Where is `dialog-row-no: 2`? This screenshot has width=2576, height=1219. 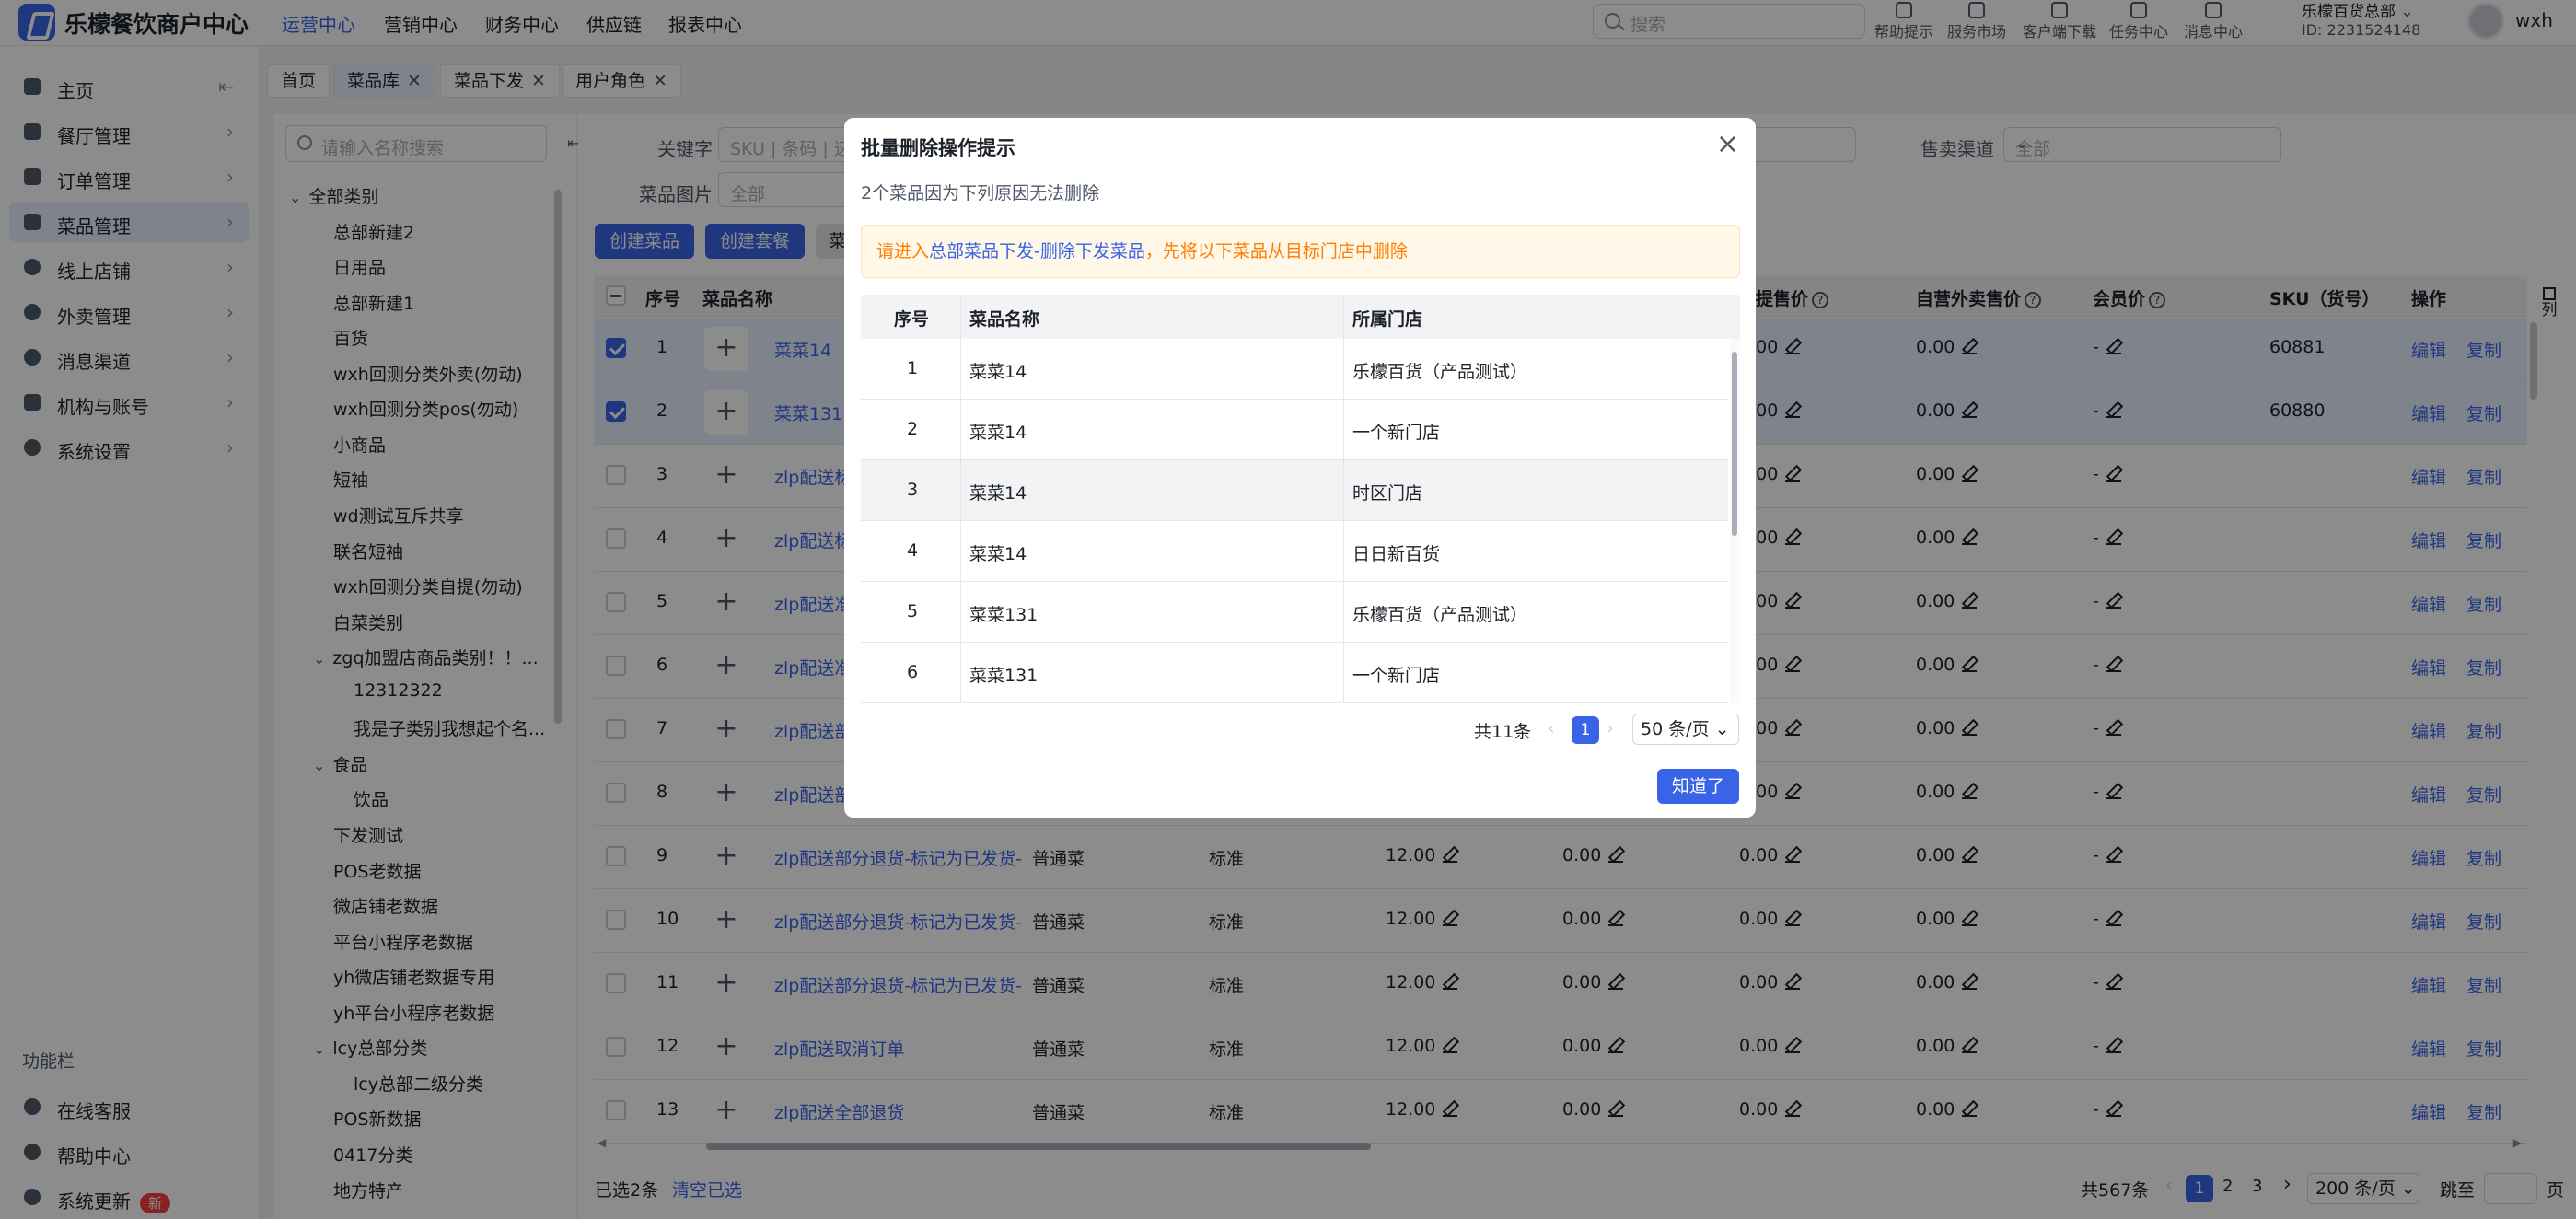 dialog-row-no: 2 is located at coordinates (913, 429).